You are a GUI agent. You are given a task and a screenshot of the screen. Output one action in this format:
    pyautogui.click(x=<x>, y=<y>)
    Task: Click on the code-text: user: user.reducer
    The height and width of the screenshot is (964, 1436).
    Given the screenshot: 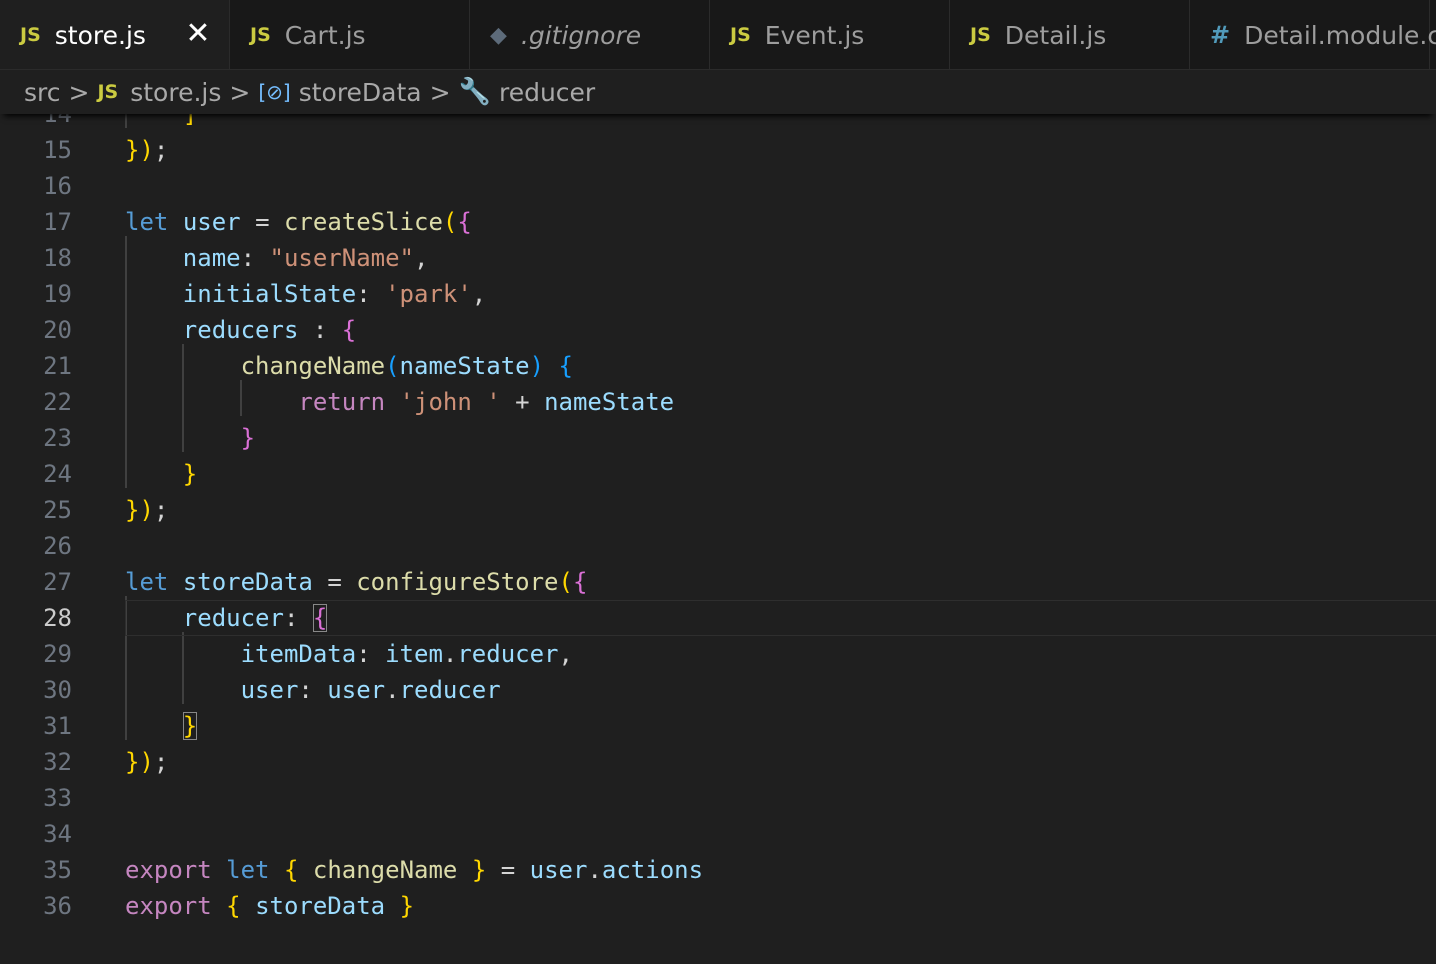 What is the action you would take?
    pyautogui.click(x=370, y=690)
    